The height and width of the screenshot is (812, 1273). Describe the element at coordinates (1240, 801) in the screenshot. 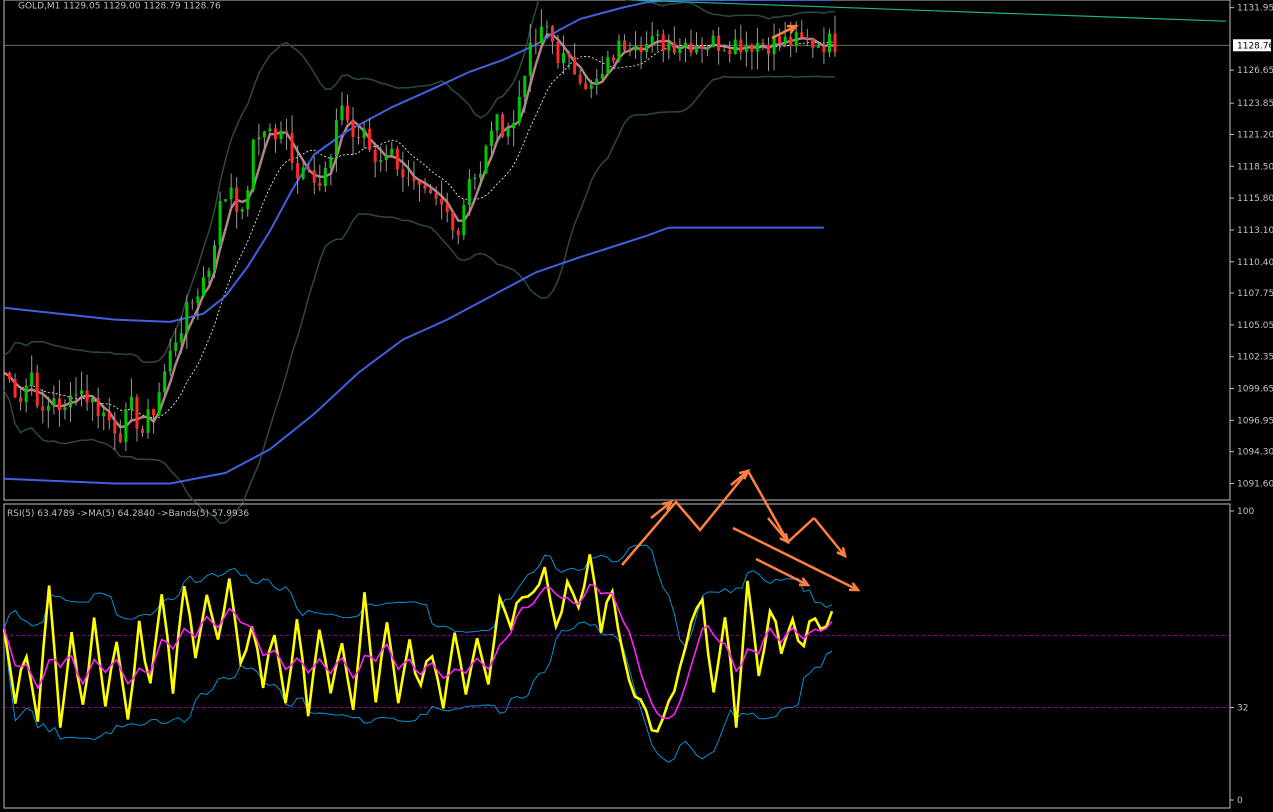

I see `rsi-tick-label: 0` at that location.